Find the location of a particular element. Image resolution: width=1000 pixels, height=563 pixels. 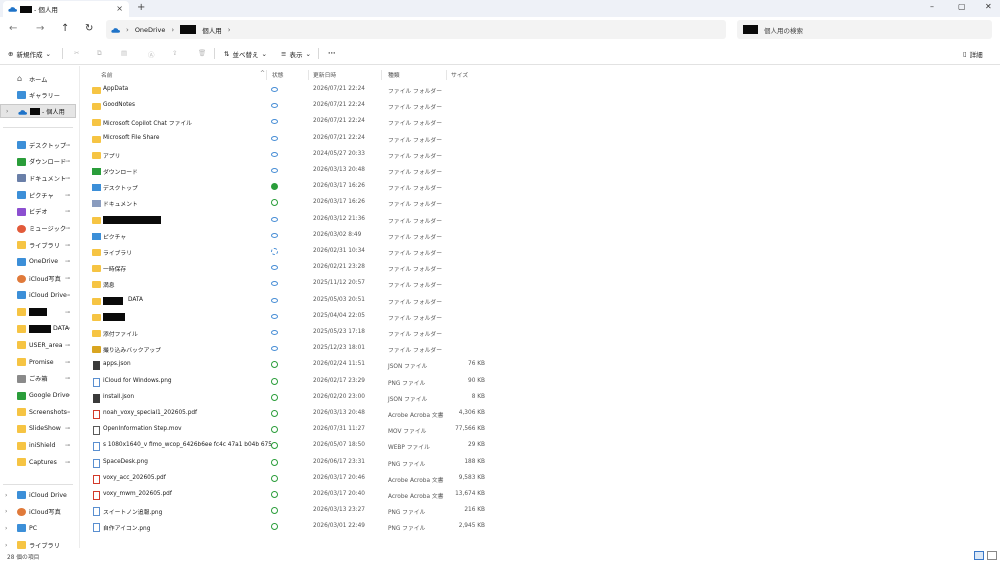

sidebar-item: iCloud写真 ⊸ is located at coordinates (38, 279).